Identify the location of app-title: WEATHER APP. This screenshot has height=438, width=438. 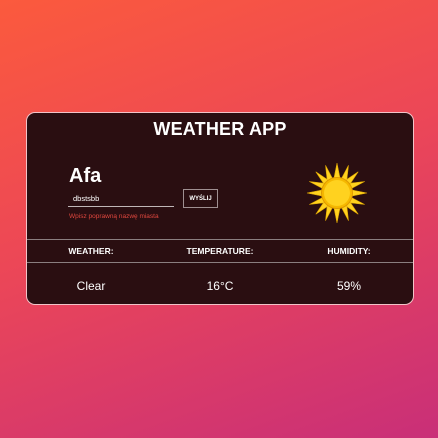
(220, 129).